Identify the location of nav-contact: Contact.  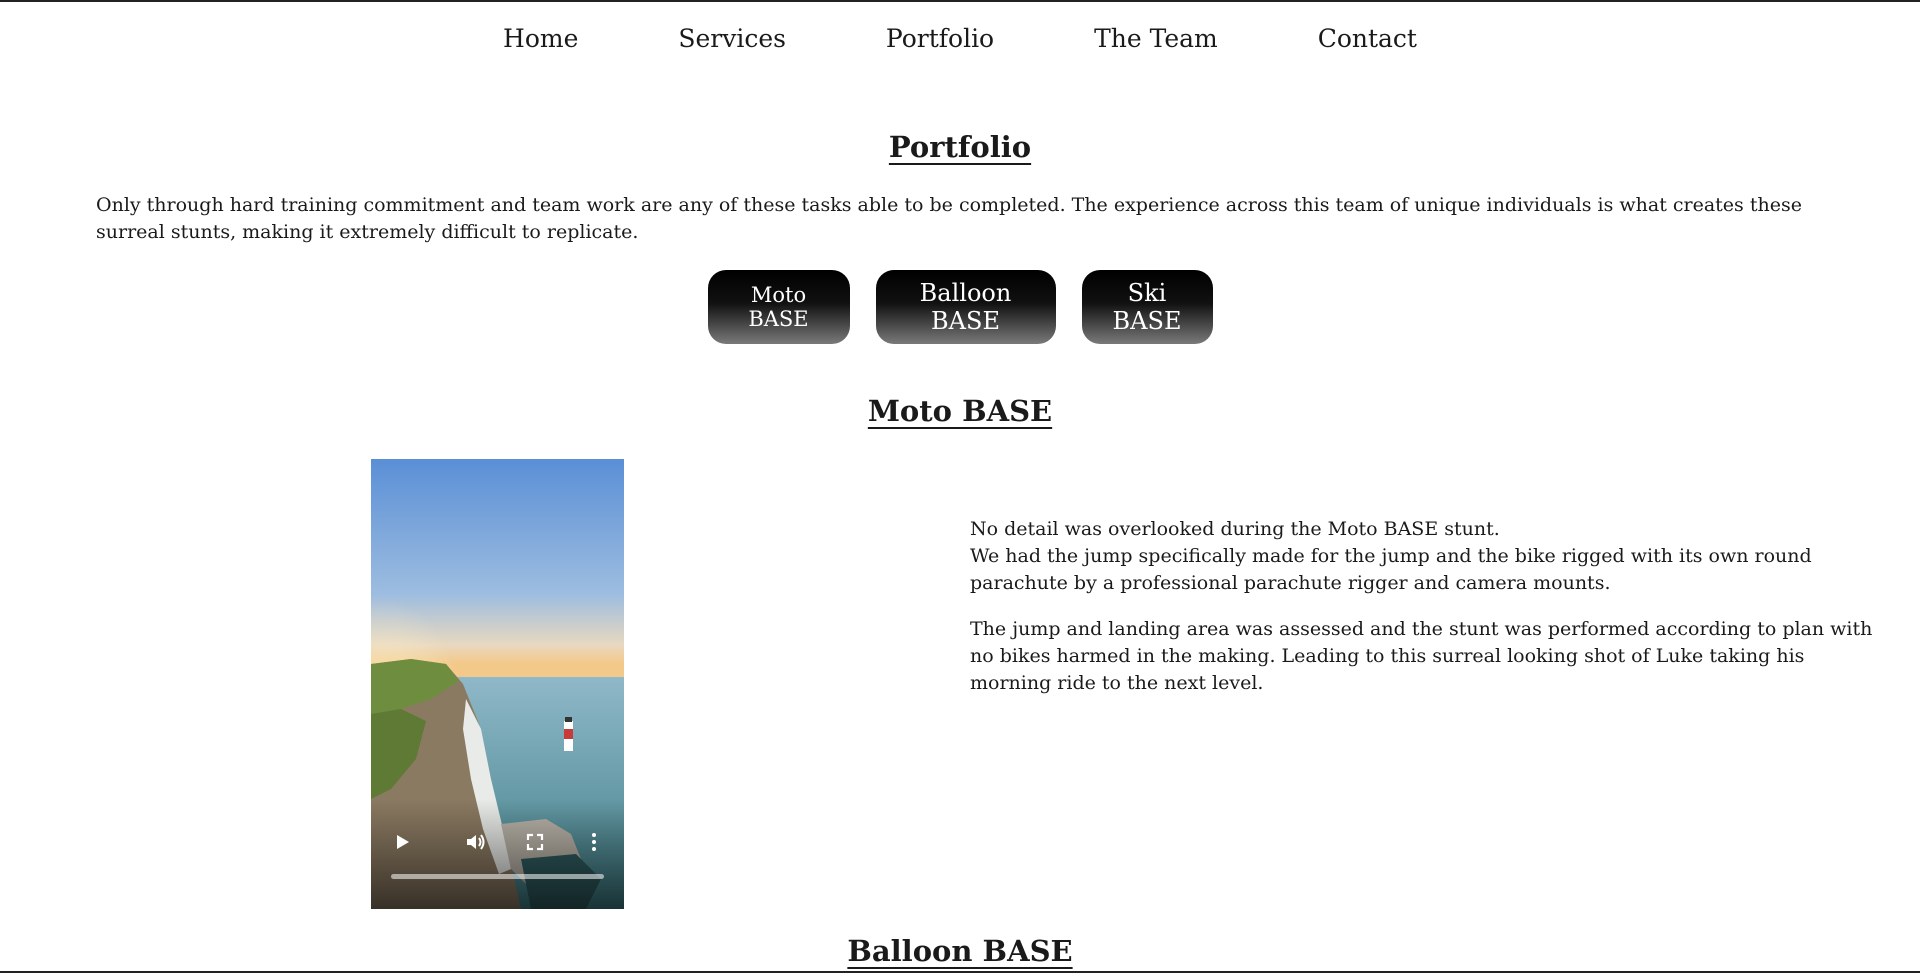
(1367, 38).